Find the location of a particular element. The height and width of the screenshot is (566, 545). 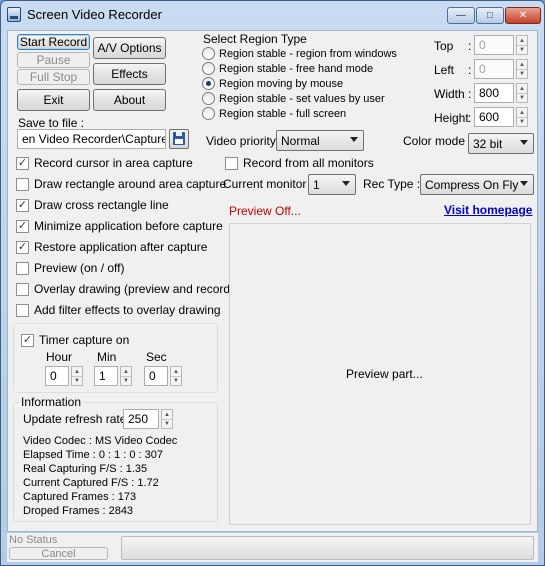

sec-spinner: ▲ ▼ is located at coordinates (176, 376).